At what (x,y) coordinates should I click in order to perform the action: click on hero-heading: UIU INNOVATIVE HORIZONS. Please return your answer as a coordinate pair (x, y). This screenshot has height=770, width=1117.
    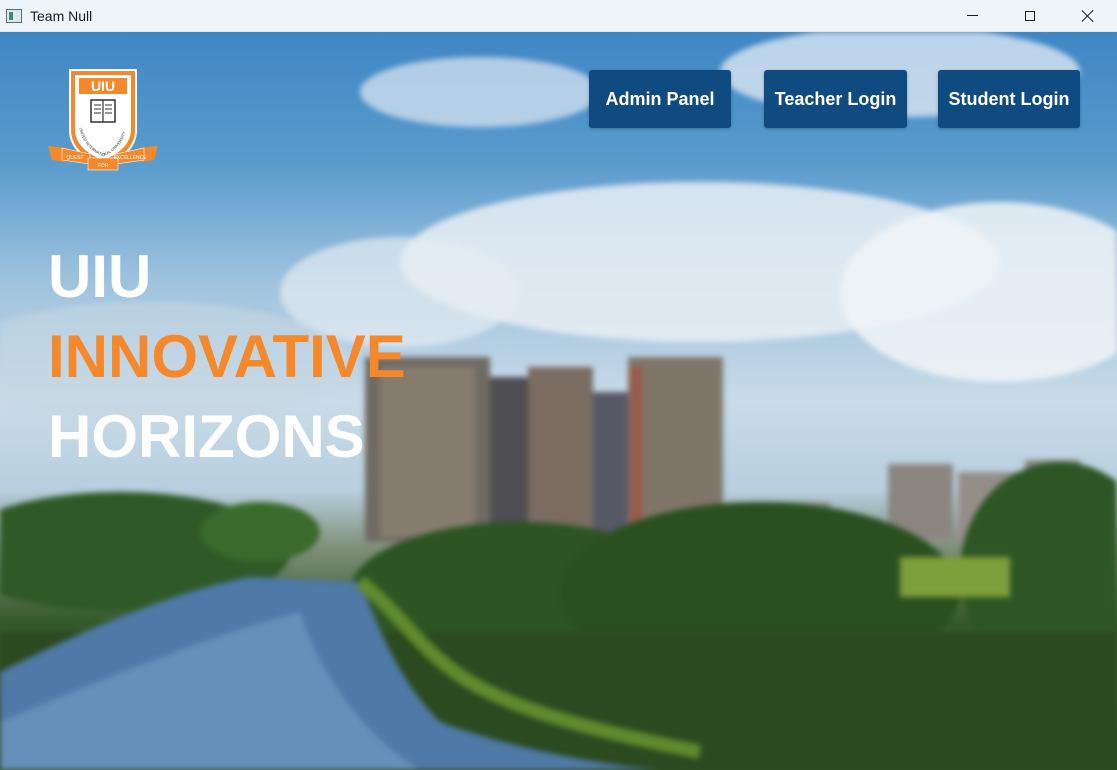
    Looking at the image, I should click on (227, 357).